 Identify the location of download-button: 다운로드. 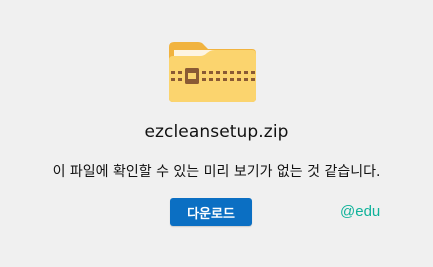
(211, 212).